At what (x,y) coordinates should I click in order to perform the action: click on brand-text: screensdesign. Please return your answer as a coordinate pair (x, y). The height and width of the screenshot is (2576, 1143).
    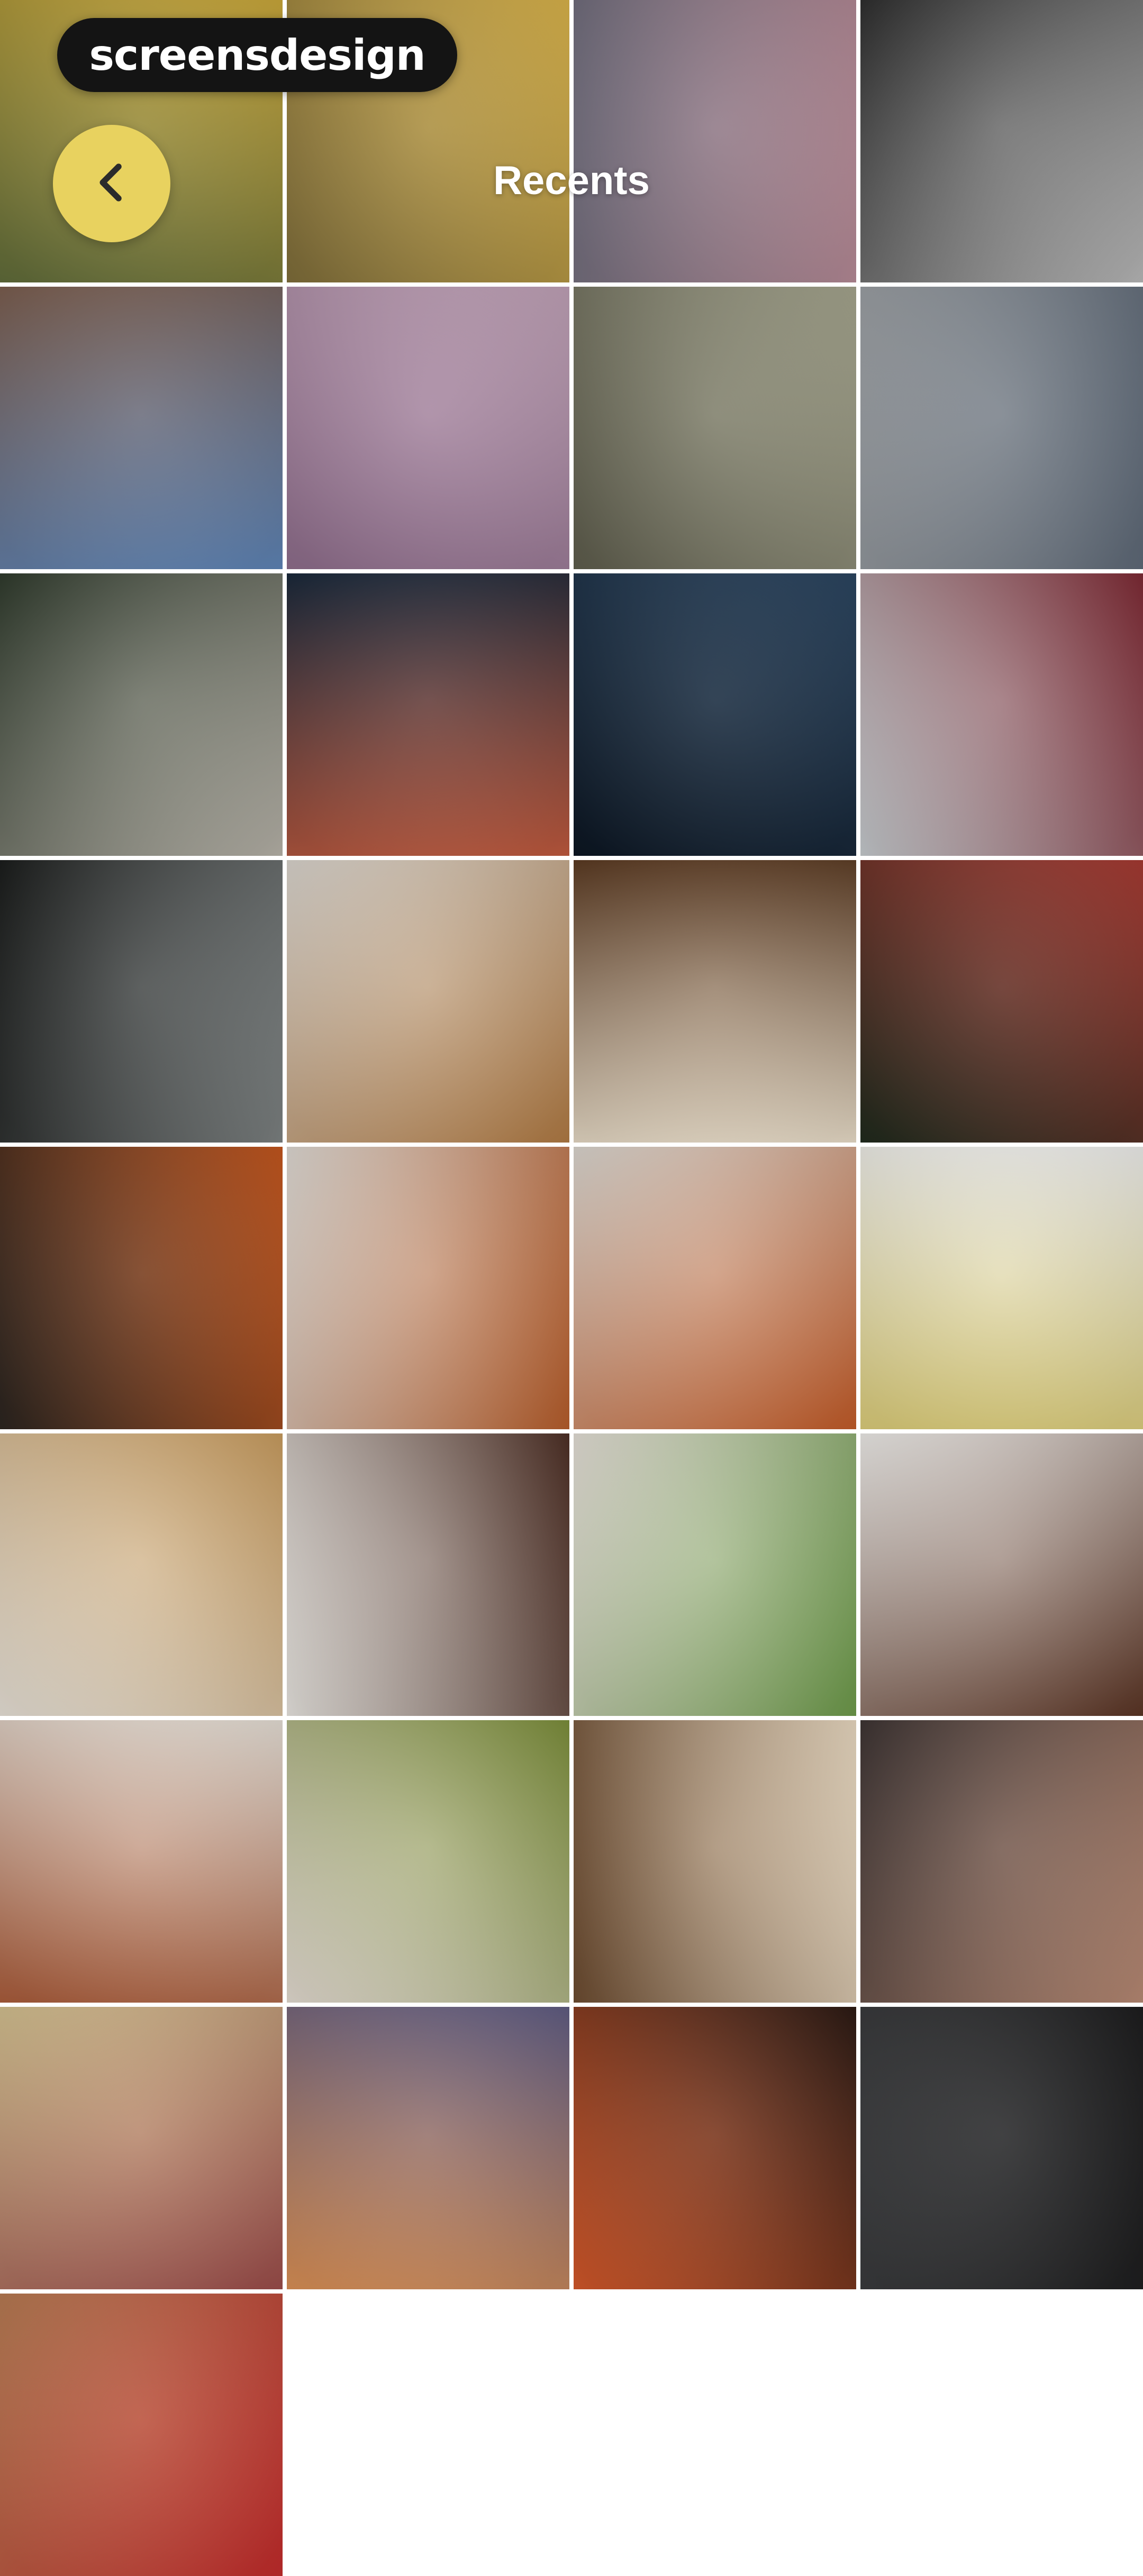
    Looking at the image, I should click on (257, 55).